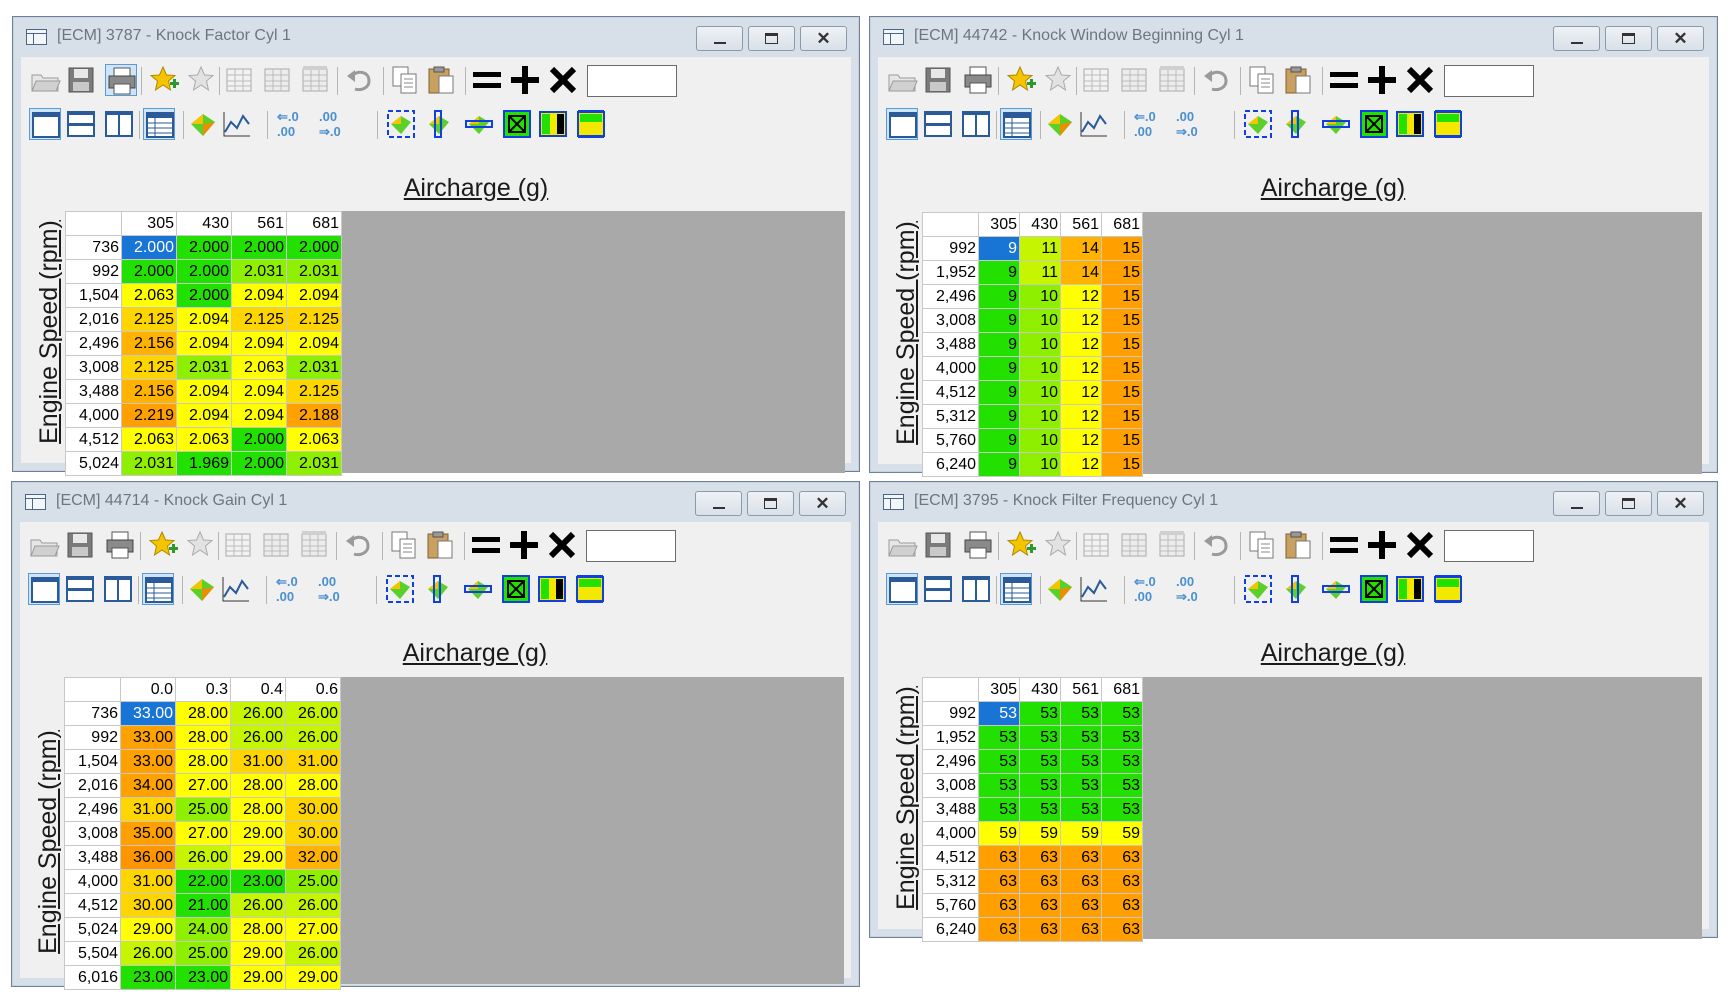  Describe the element at coordinates (313, 905) in the screenshot. I see `table-cell: 26.00` at that location.